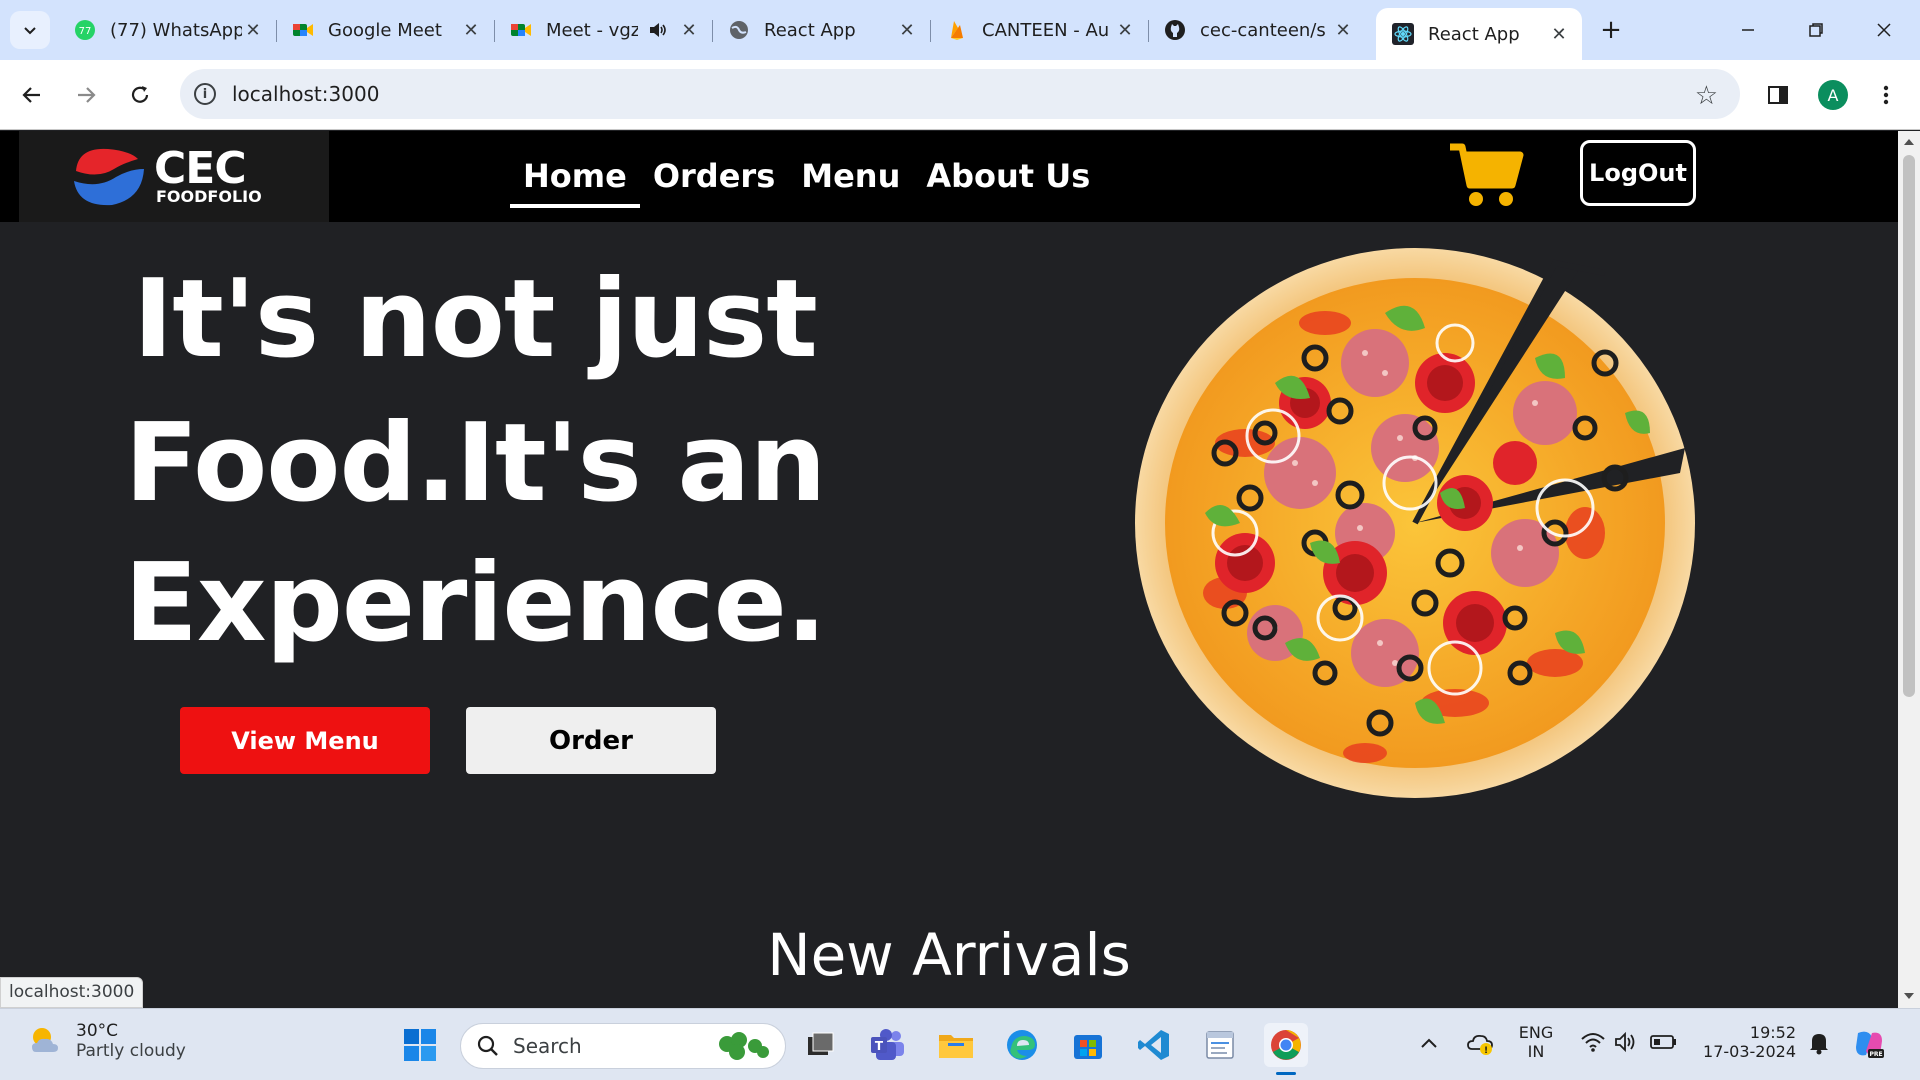 The height and width of the screenshot is (1080, 1920). Describe the element at coordinates (592, 30) in the screenshot. I see `tab-title: Meet - vgz` at that location.